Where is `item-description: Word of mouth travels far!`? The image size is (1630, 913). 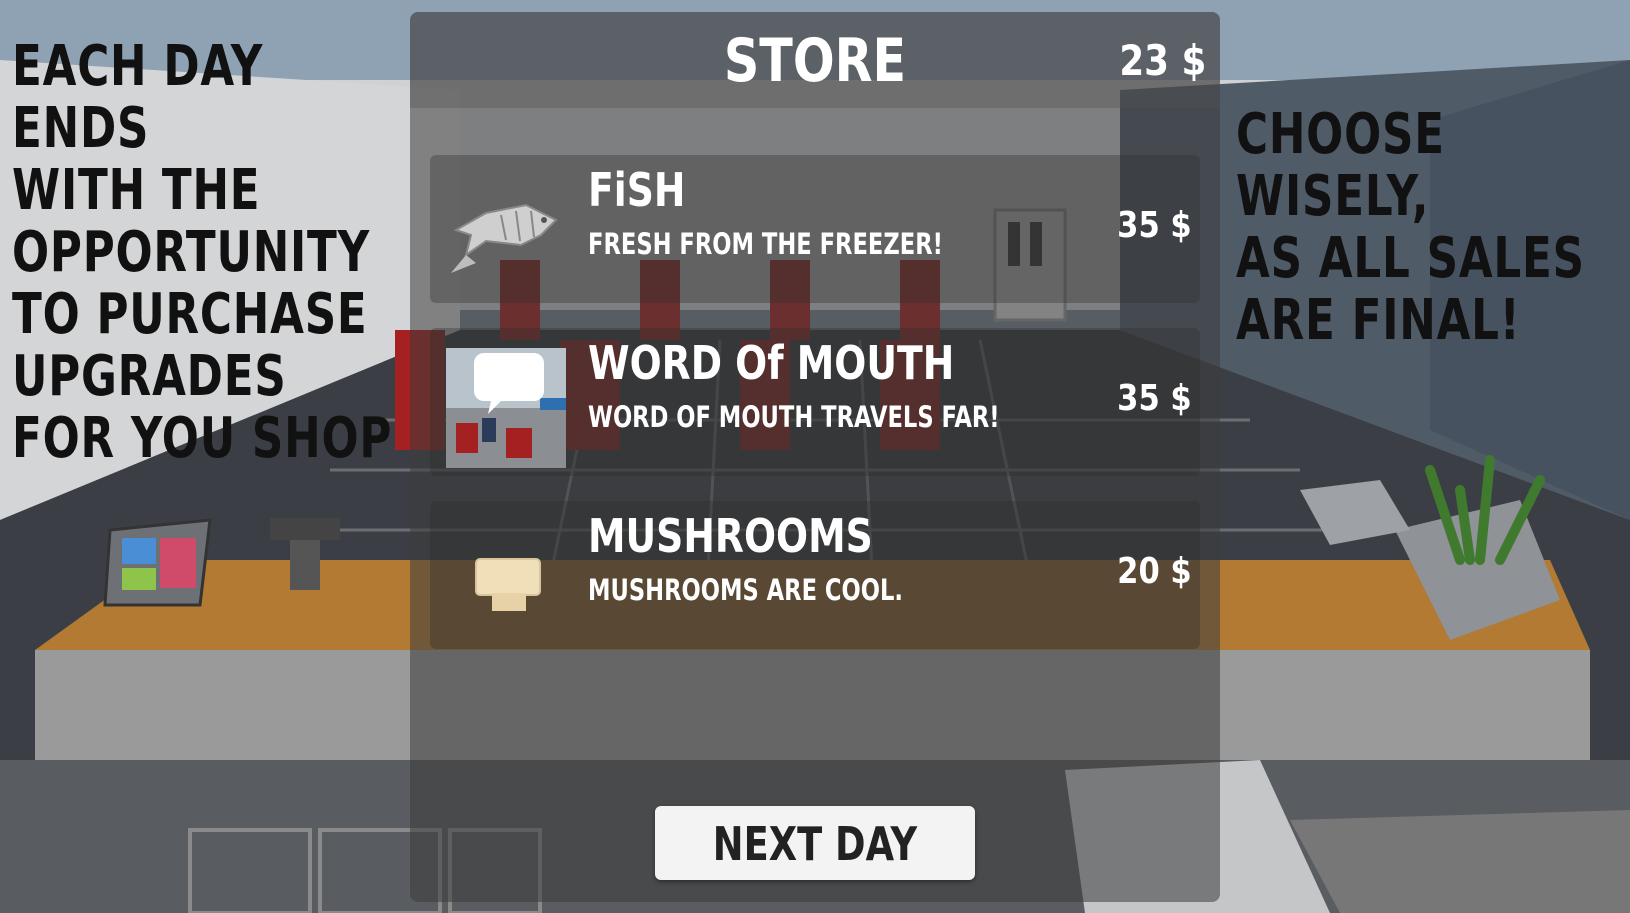 item-description: Word of mouth travels far! is located at coordinates (794, 417).